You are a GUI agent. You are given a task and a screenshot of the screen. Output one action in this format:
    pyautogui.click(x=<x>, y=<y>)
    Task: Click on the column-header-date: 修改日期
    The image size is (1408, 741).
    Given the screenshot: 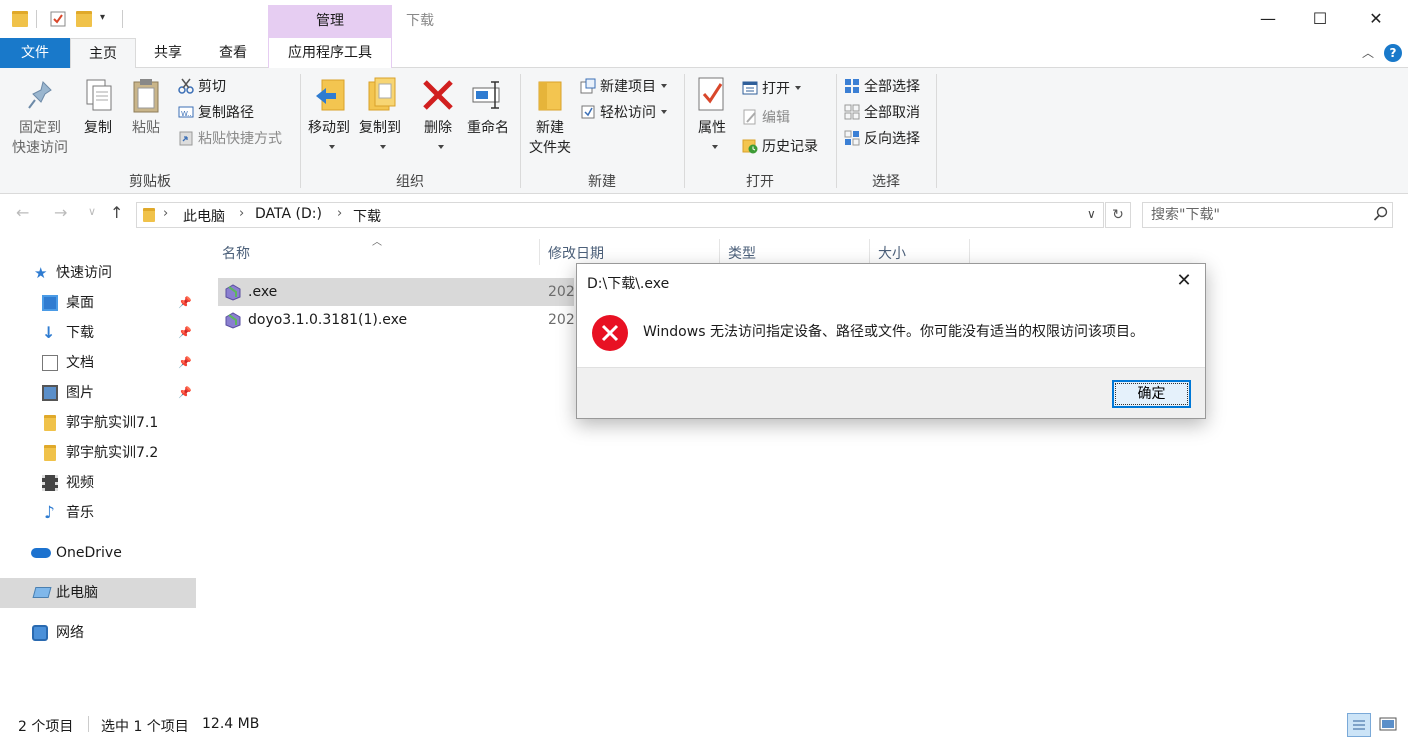 What is the action you would take?
    pyautogui.click(x=576, y=253)
    